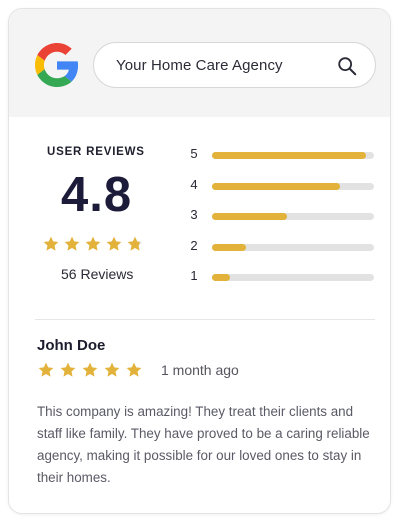 The width and height of the screenshot is (398, 521). I want to click on rating-distribution: 5 4 3 2 1, so click(282, 222).